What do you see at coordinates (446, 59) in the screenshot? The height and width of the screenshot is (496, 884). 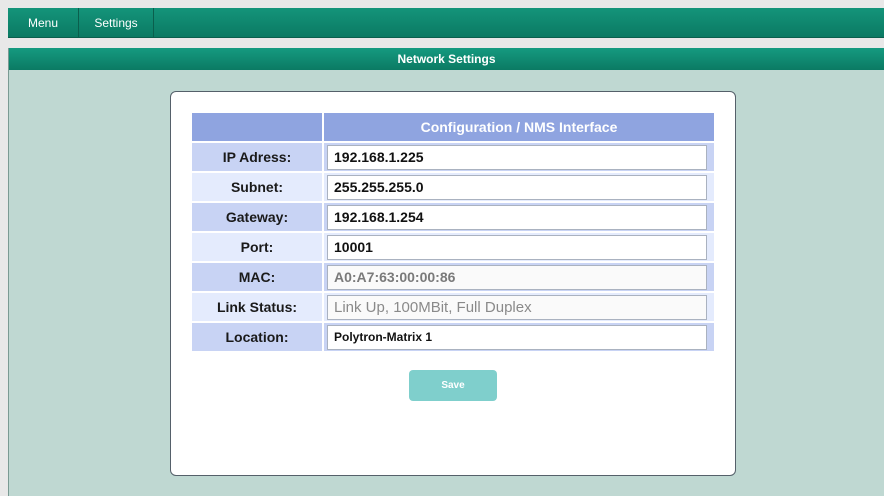 I see `panel-title: Network Settings` at bounding box center [446, 59].